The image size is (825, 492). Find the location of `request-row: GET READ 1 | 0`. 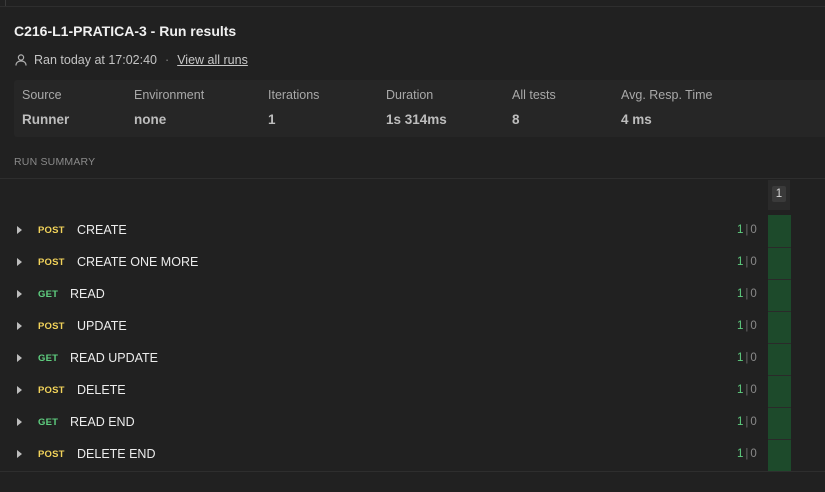

request-row: GET READ 1 | 0 is located at coordinates (384, 295).